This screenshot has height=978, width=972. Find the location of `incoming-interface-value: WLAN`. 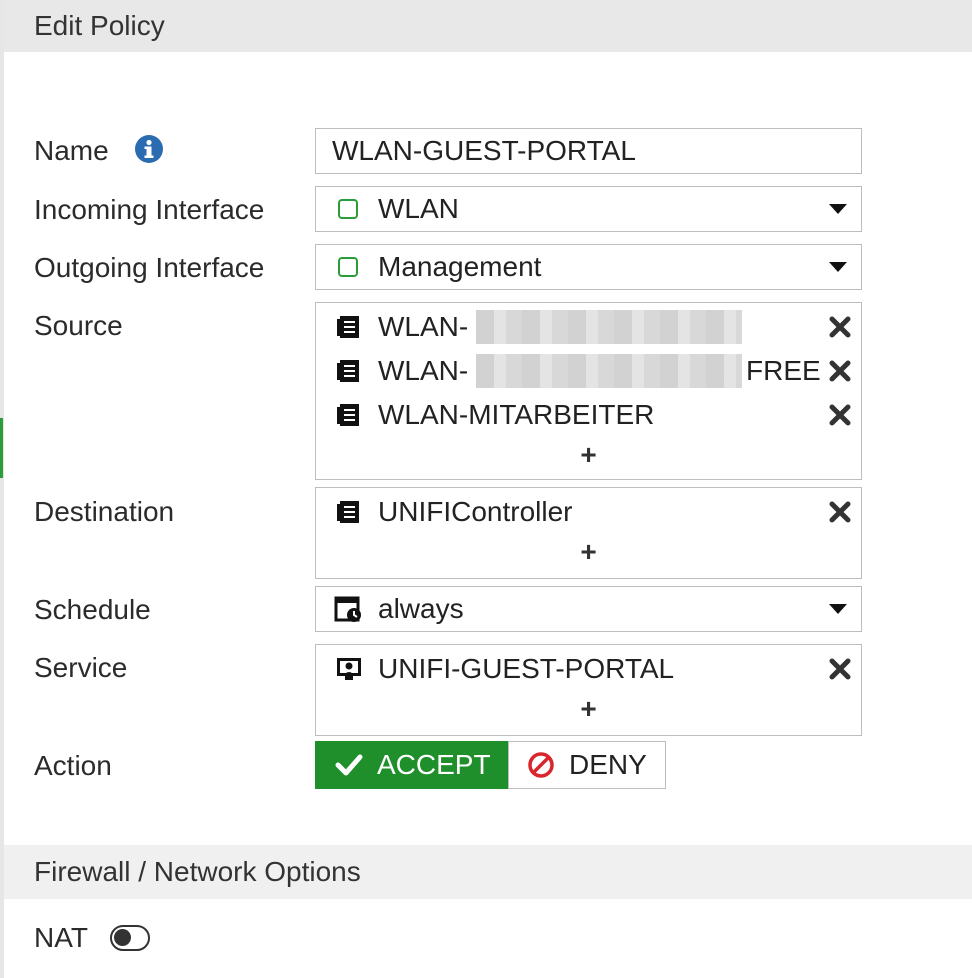

incoming-interface-value: WLAN is located at coordinates (418, 208).